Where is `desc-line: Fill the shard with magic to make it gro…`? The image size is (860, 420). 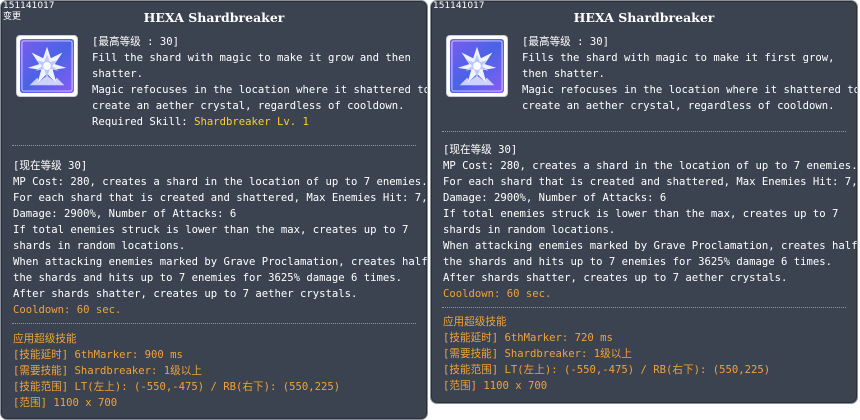 desc-line: Fill the shard with magic to make it gro… is located at coordinates (251, 58).